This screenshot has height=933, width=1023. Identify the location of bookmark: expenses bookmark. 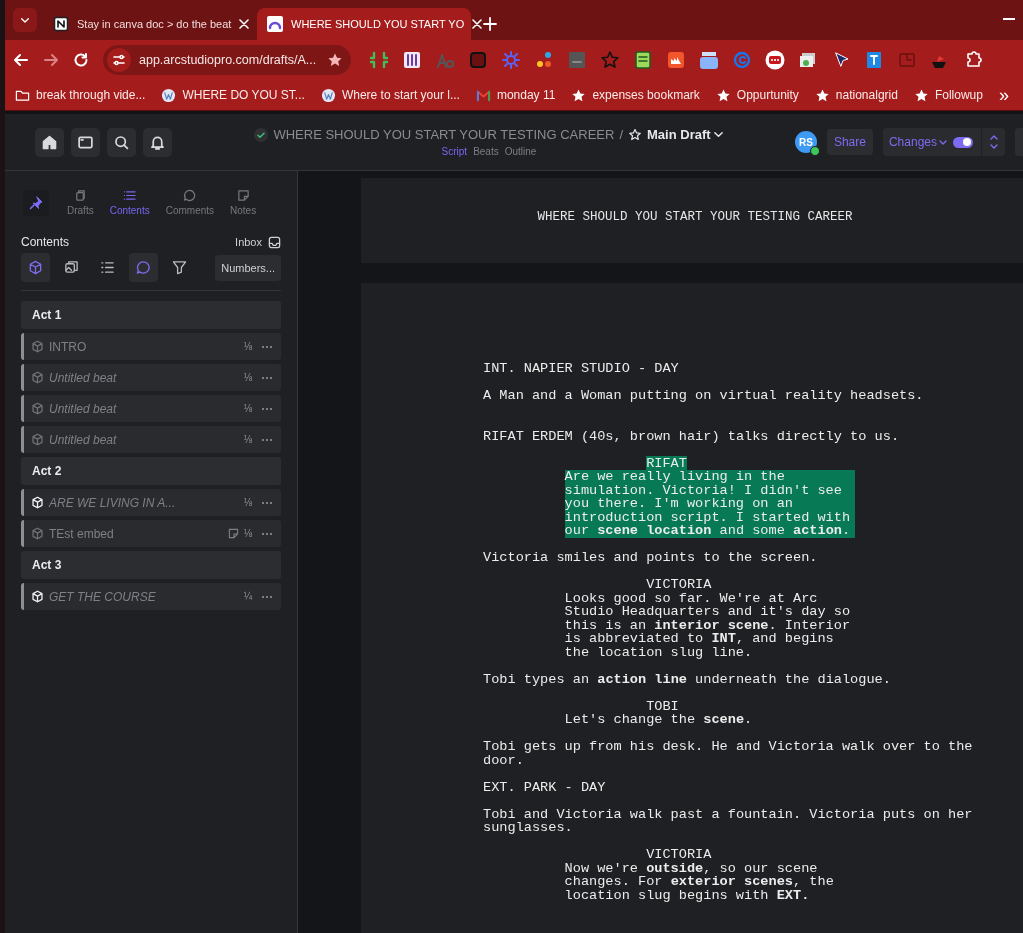
(646, 95).